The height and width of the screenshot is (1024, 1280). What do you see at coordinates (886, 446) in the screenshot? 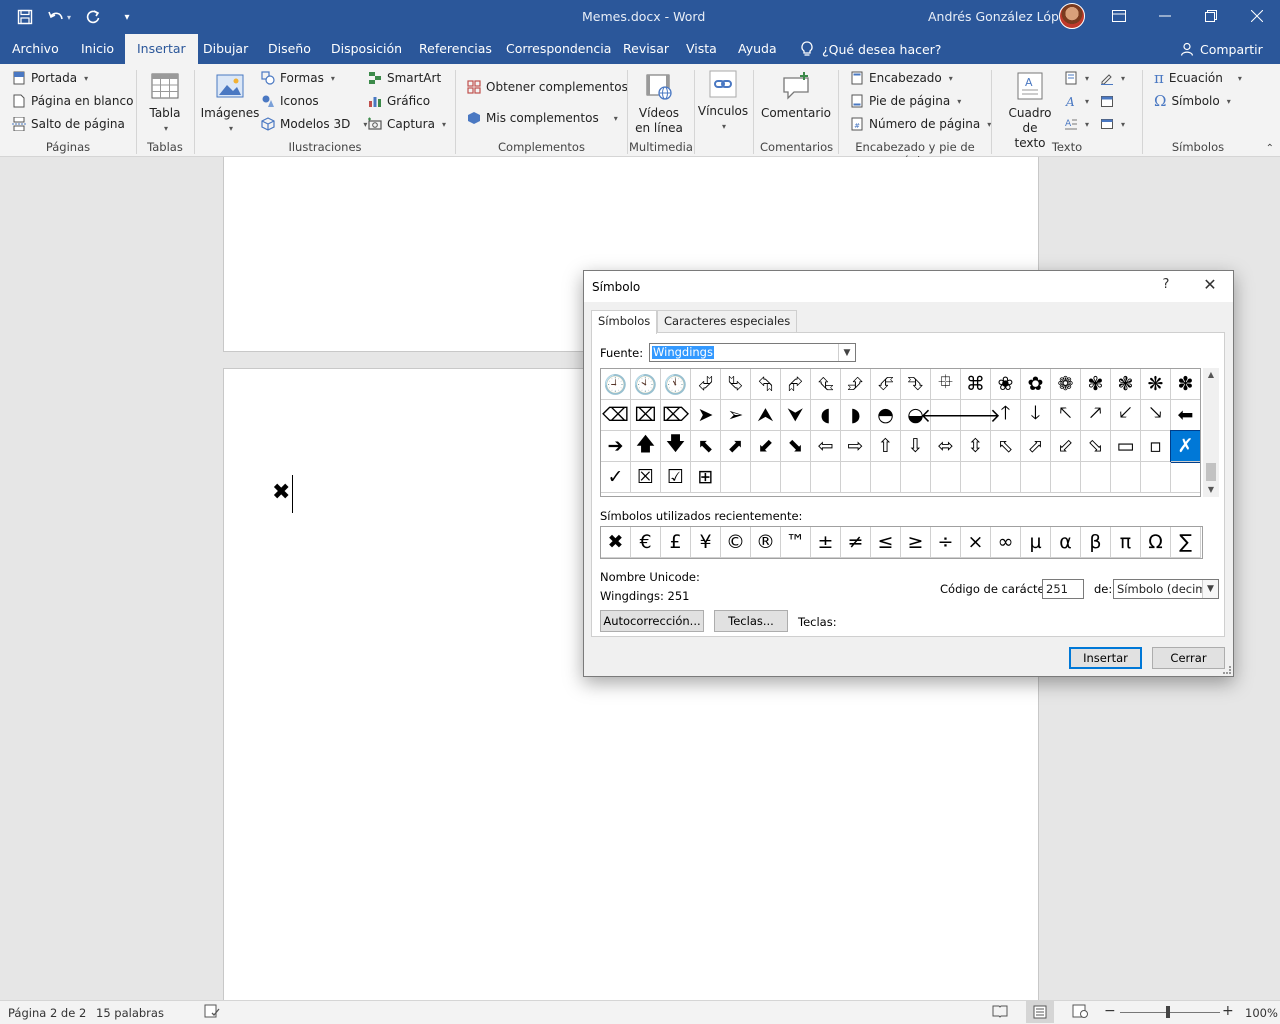
I see `symbol-cell: ⇧` at bounding box center [886, 446].